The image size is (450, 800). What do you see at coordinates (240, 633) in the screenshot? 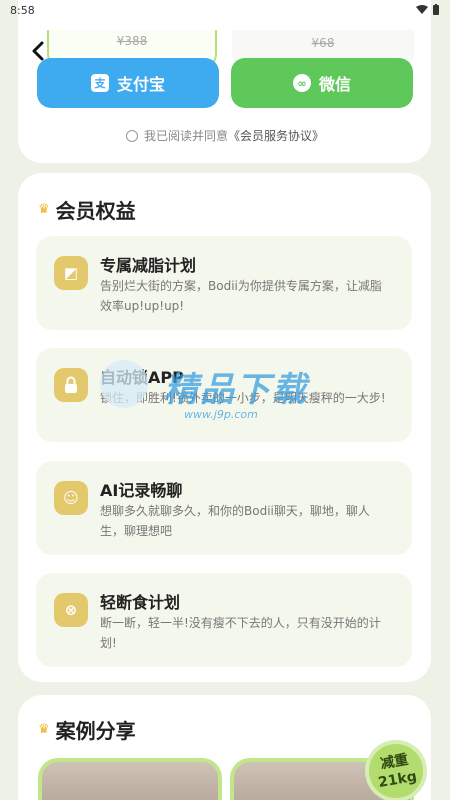
I see `benefit-desc: 断一断，轻一半!没有瘦不下去的人，只有没开始的计划!` at bounding box center [240, 633].